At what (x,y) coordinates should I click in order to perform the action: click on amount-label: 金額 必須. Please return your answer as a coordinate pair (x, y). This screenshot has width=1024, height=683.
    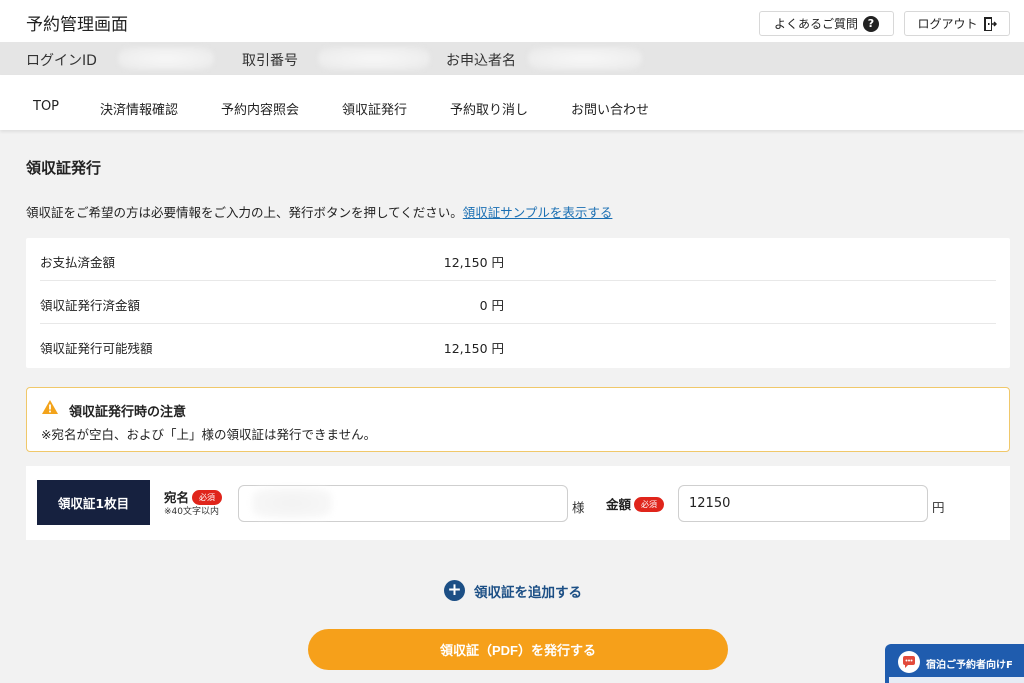
    Looking at the image, I should click on (635, 503).